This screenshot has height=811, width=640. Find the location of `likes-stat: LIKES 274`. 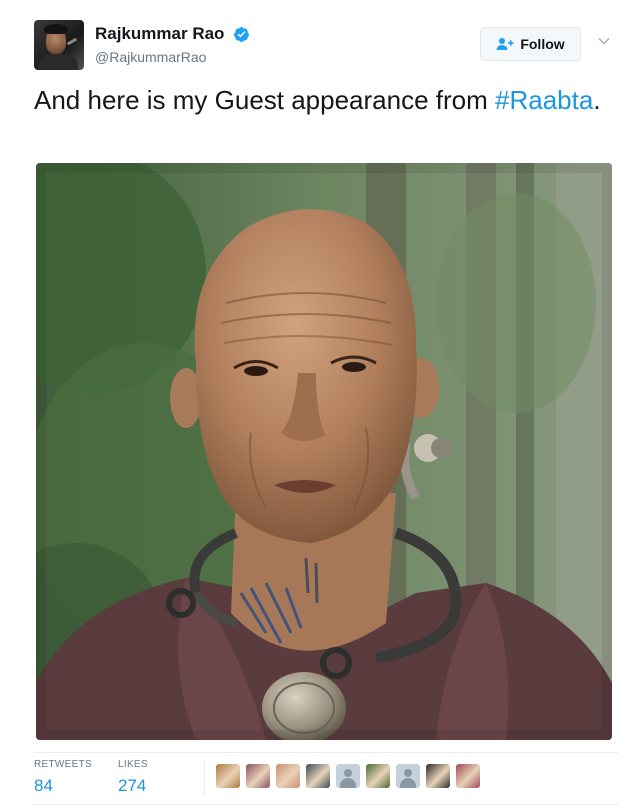

likes-stat: LIKES 274 is located at coordinates (133, 777).